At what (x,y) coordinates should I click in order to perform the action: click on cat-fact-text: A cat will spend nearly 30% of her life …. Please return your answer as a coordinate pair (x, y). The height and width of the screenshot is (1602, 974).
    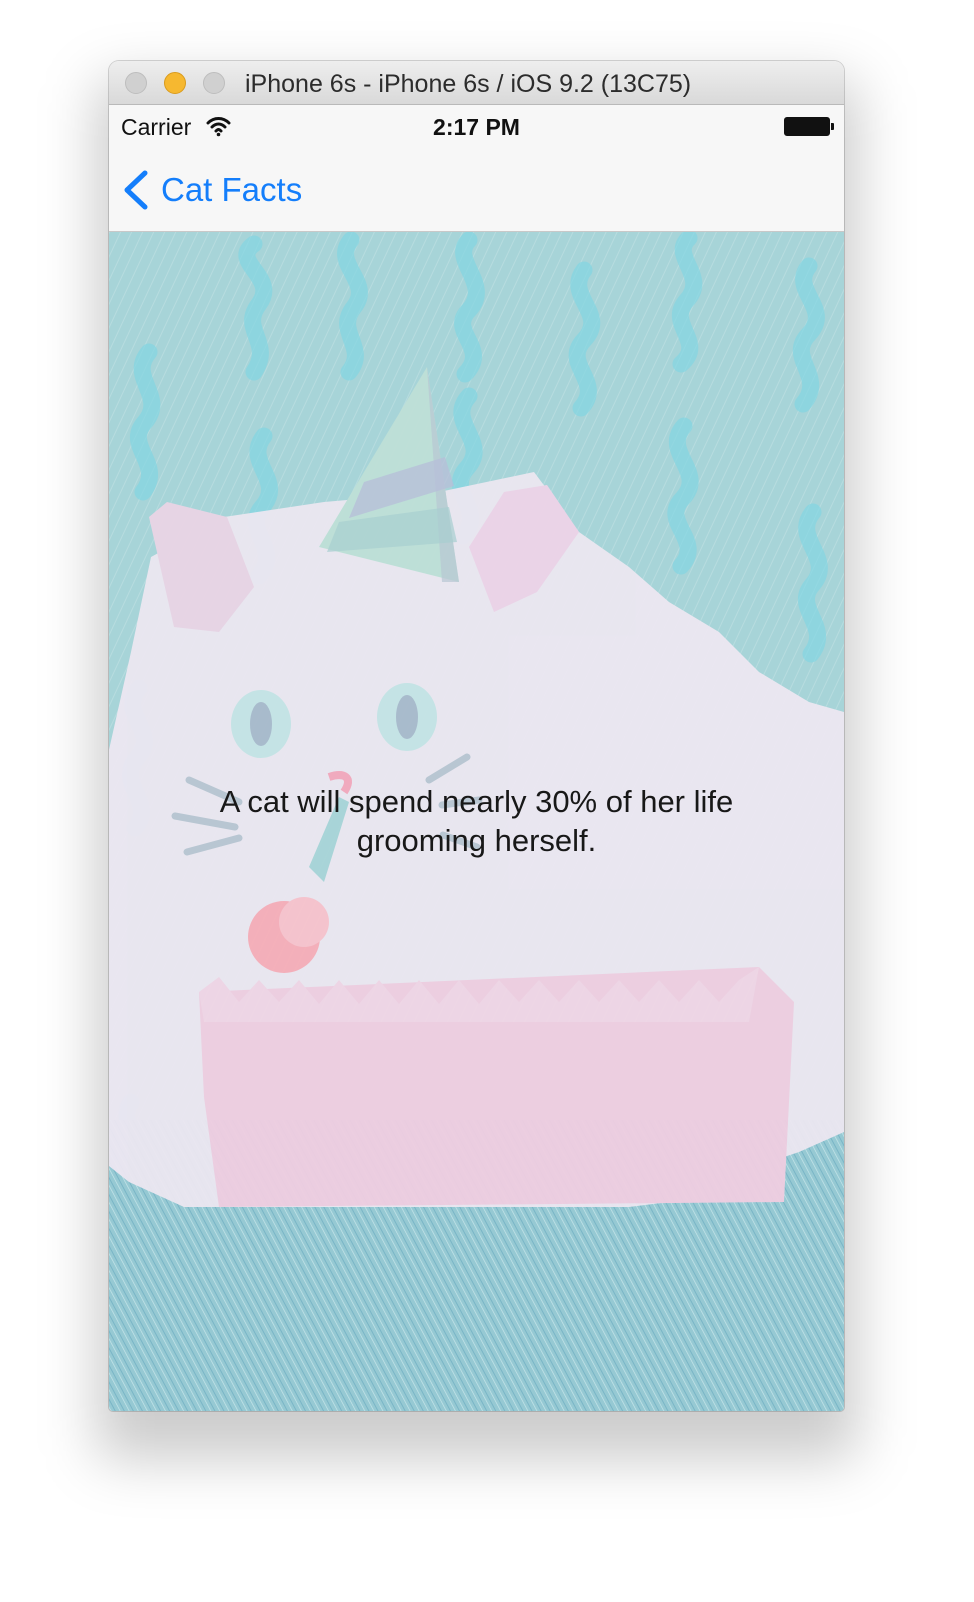
    Looking at the image, I should click on (476, 821).